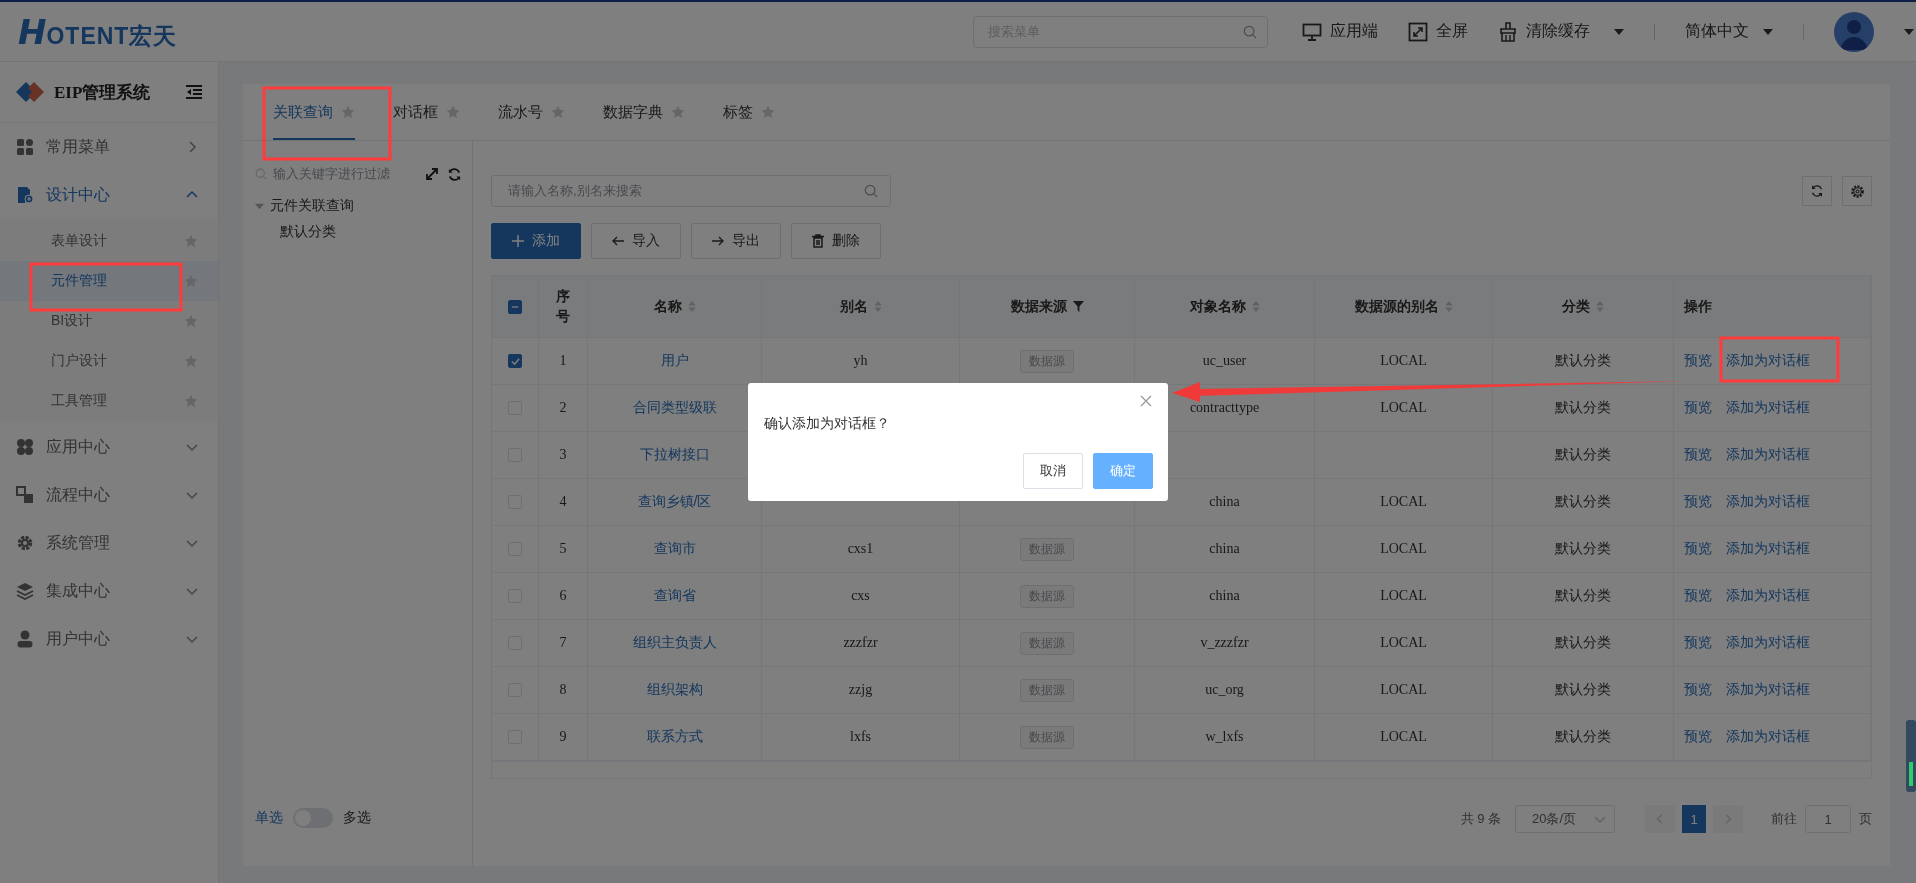 Image resolution: width=1916 pixels, height=883 pixels. I want to click on name-link: 组织架构, so click(674, 690).